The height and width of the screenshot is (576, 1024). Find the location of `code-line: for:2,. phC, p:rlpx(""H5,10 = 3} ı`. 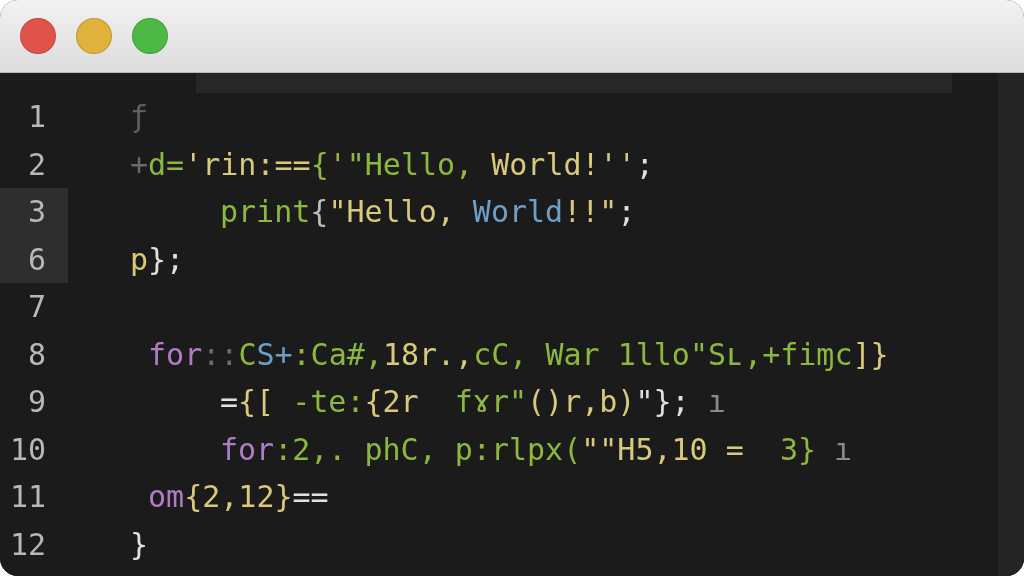

code-line: for:2,. phC, p:rlpx(""H5,10 = 3} ı is located at coordinates (536, 449).